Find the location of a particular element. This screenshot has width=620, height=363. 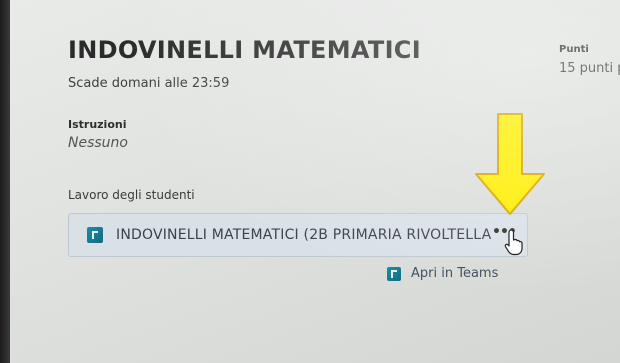

hand-cursor-icon is located at coordinates (513, 242).